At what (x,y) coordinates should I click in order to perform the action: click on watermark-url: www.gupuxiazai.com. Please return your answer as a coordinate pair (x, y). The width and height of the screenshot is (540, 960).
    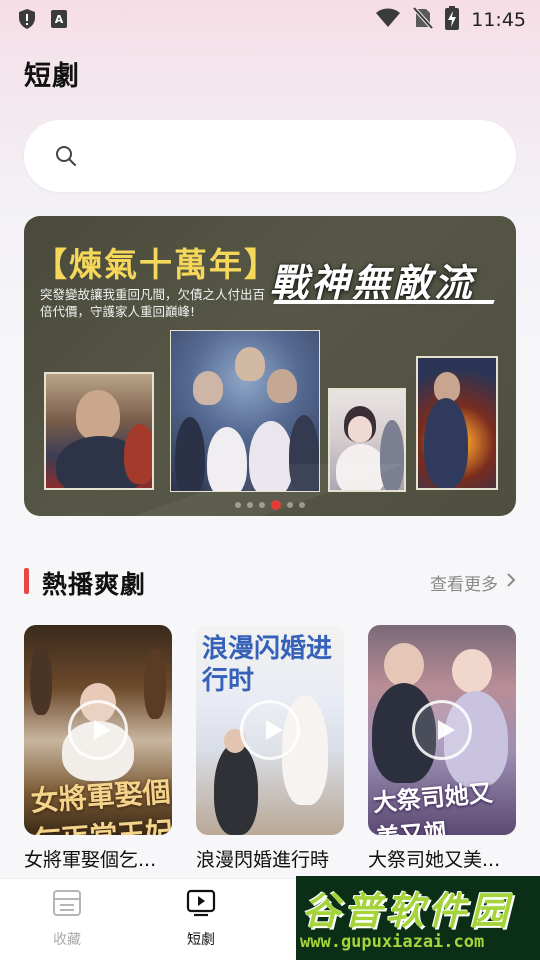
    Looking at the image, I should click on (392, 942).